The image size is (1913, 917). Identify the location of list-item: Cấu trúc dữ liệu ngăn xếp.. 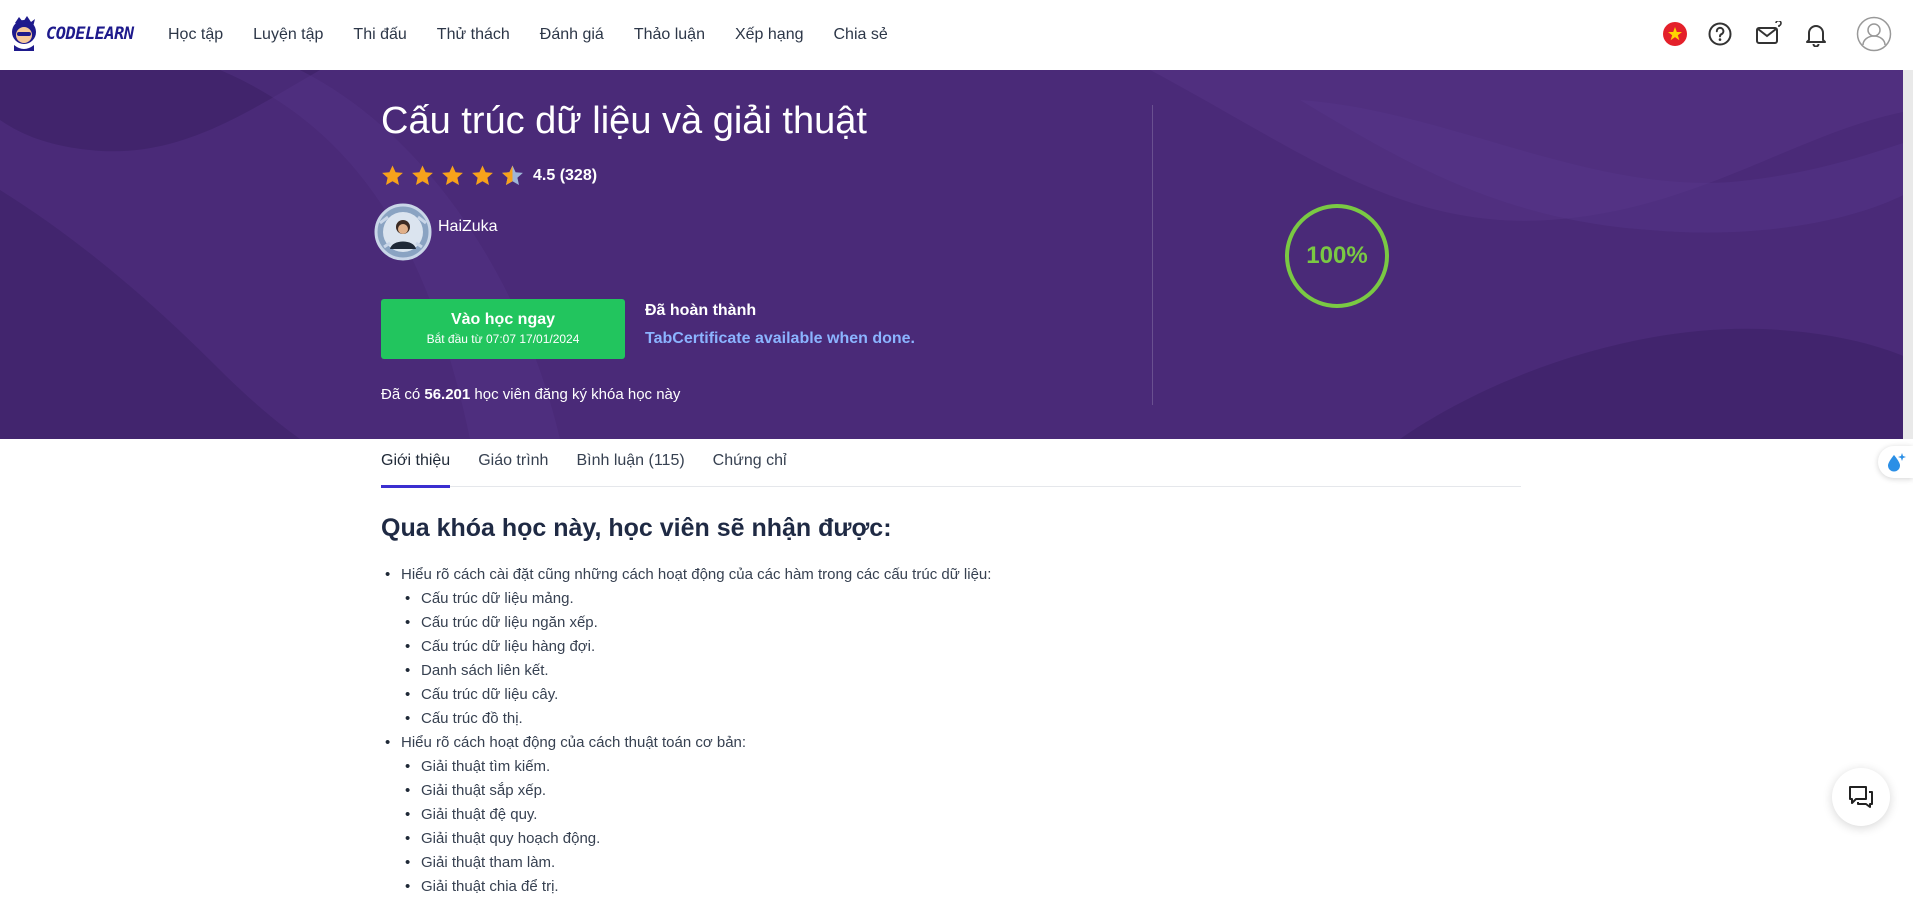
(686, 623).